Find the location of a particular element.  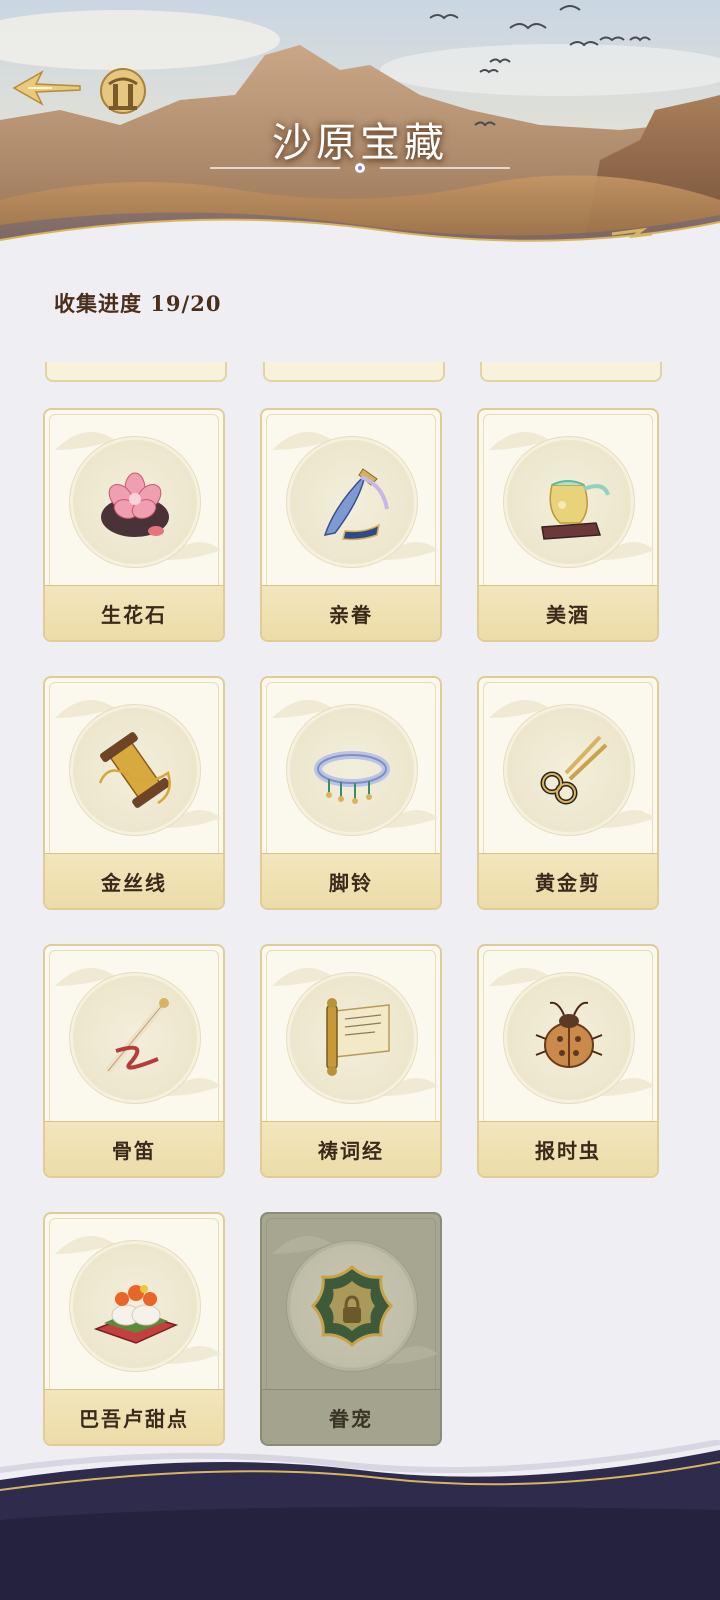

item-label-bar: 脚铃 is located at coordinates (351, 880).